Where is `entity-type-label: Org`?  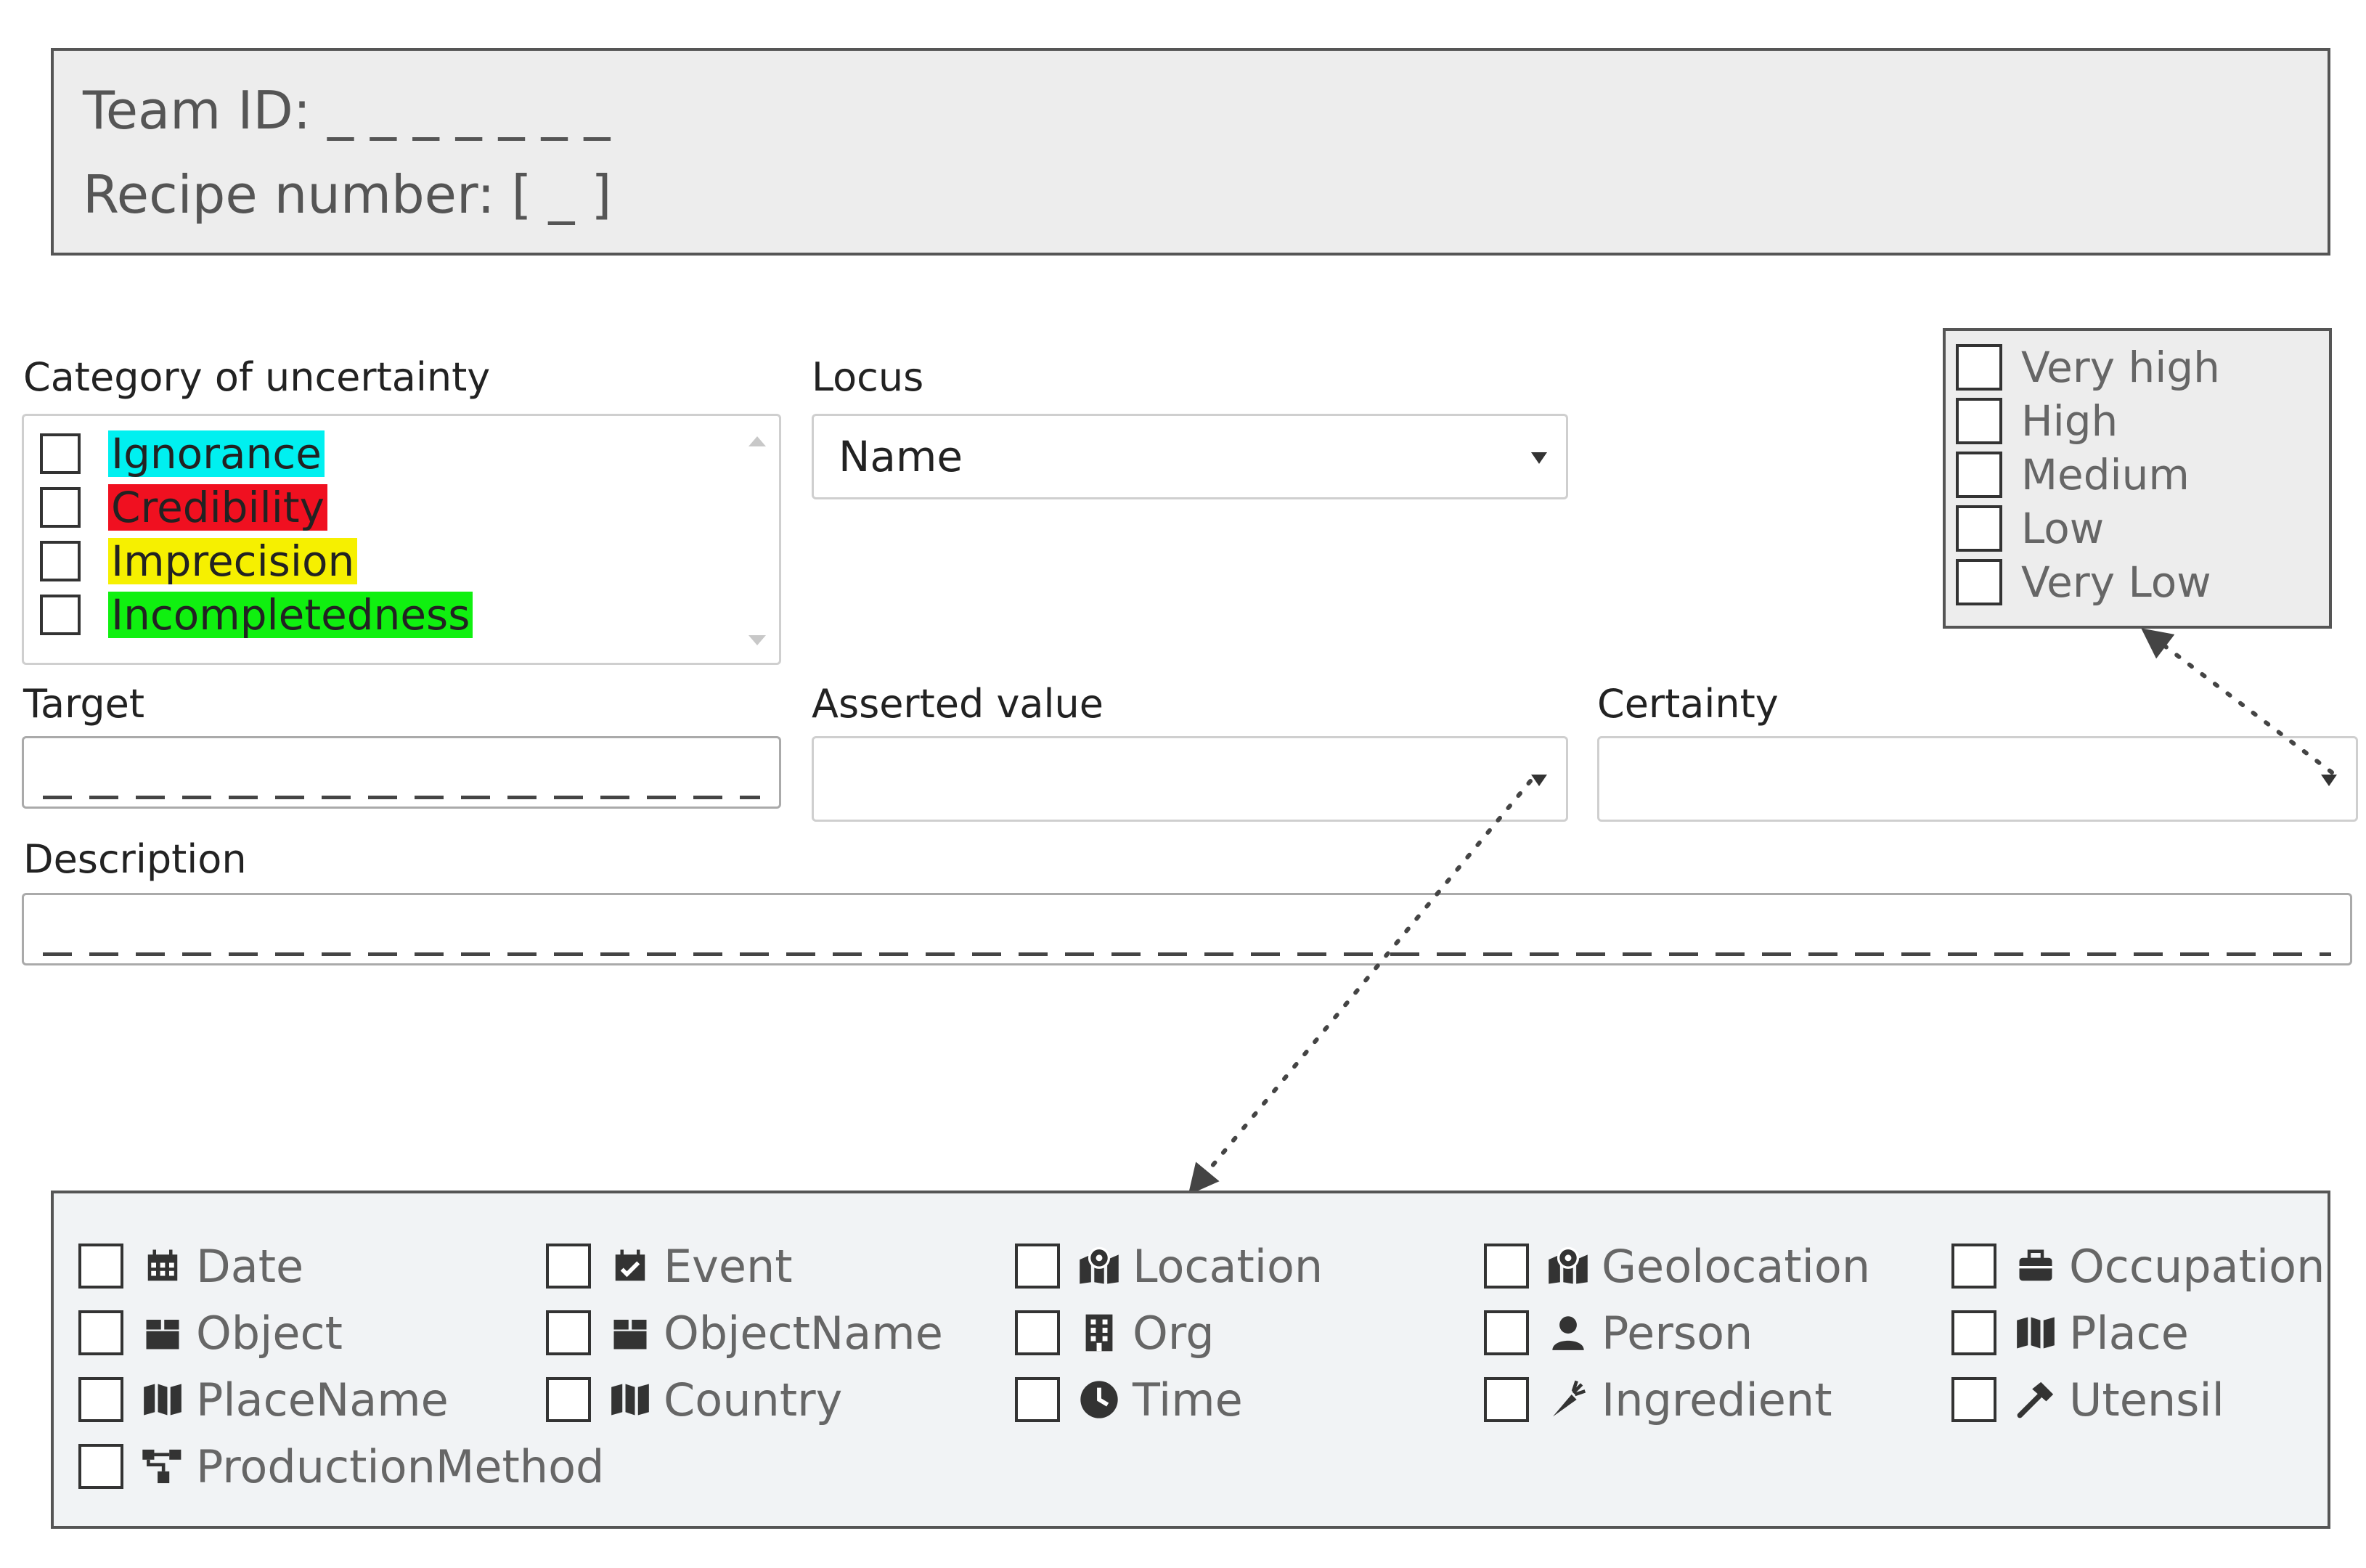
entity-type-label: Org is located at coordinates (1174, 1333).